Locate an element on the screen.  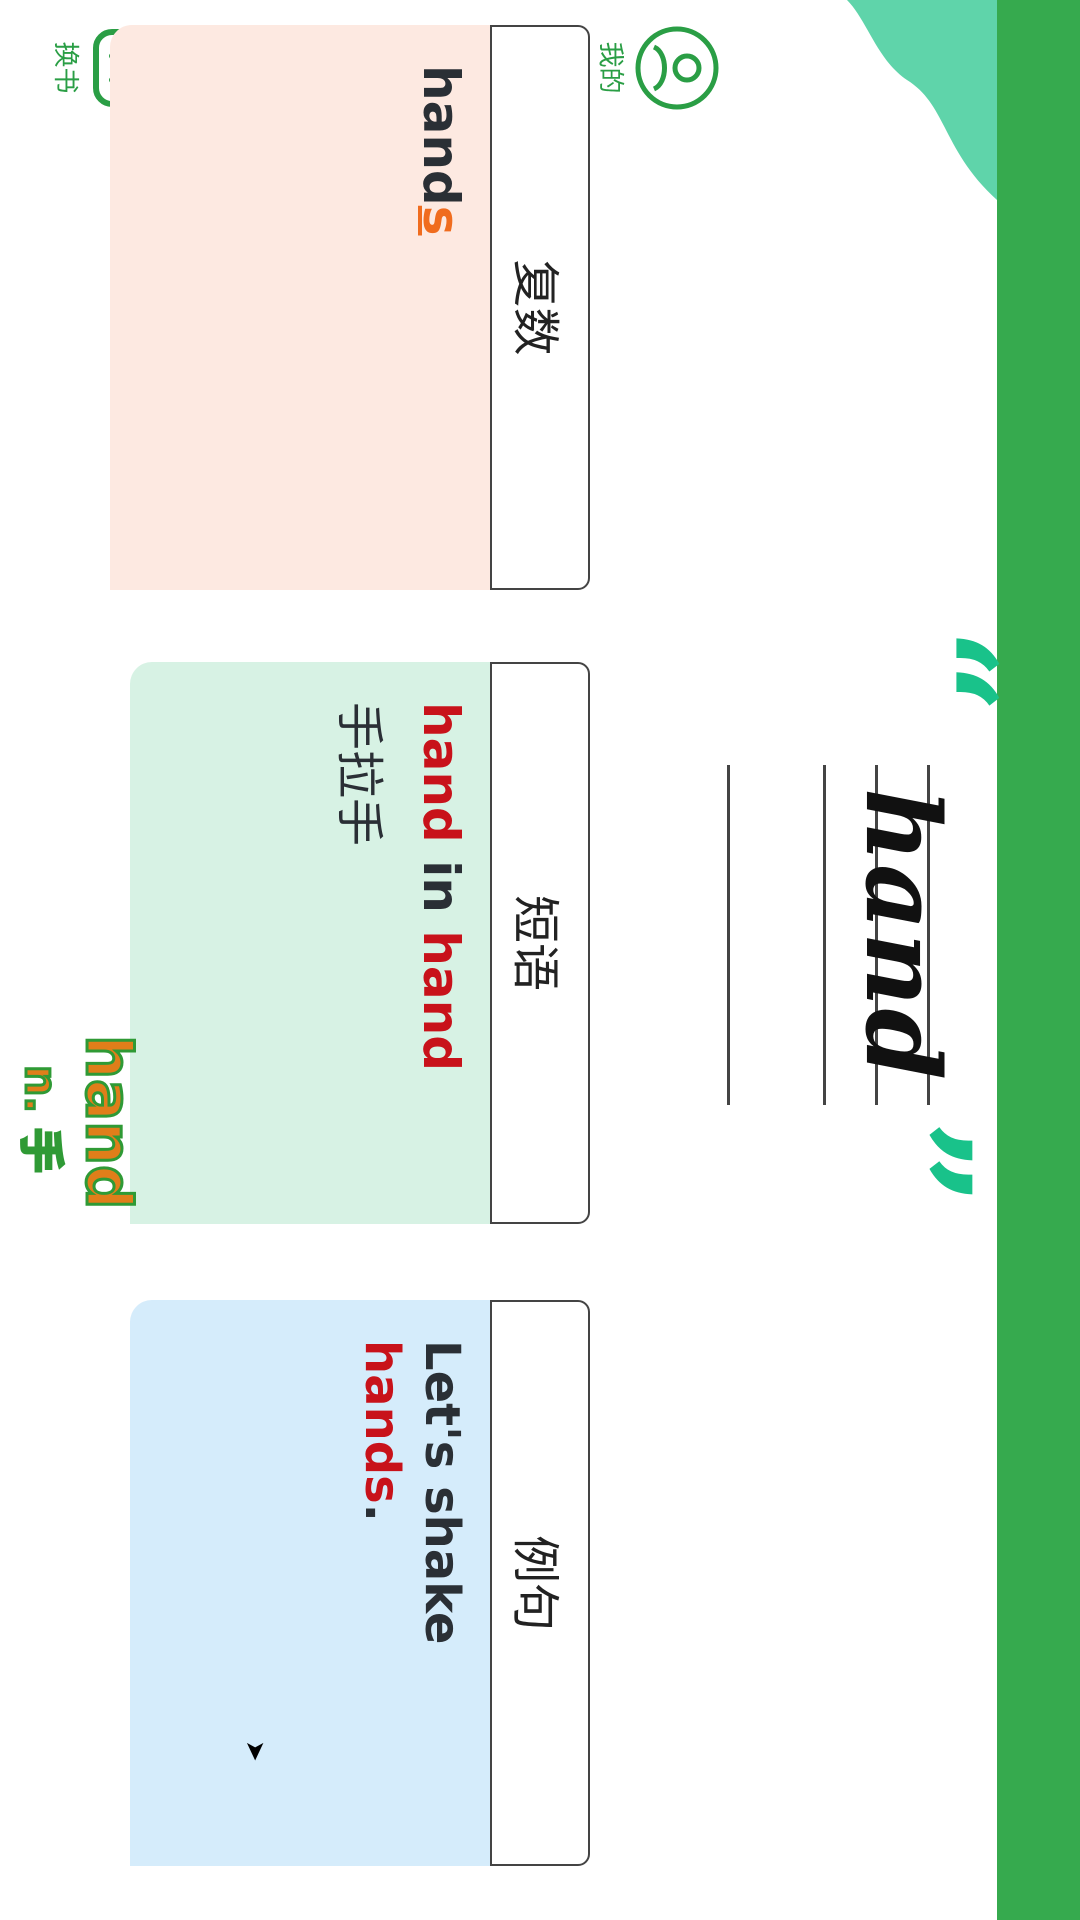
card-example: Let's shake hands. is located at coordinates (310, 1583).